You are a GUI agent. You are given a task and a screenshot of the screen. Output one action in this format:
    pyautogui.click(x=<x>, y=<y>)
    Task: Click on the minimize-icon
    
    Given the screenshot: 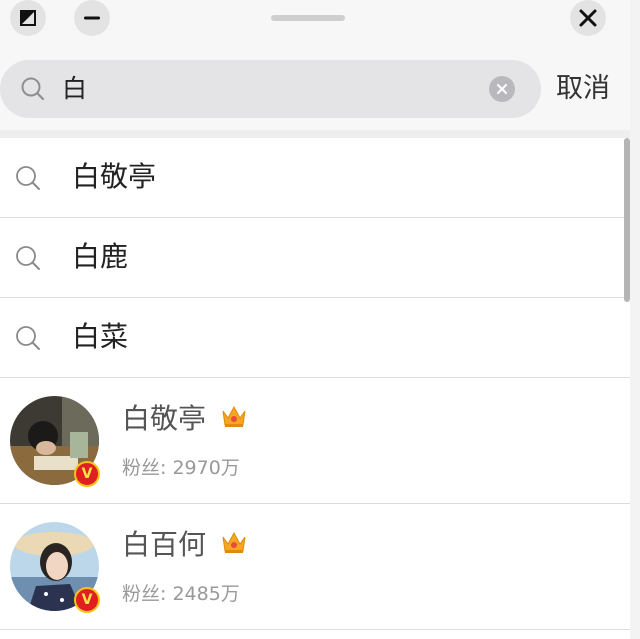 What is the action you would take?
    pyautogui.click(x=92, y=18)
    